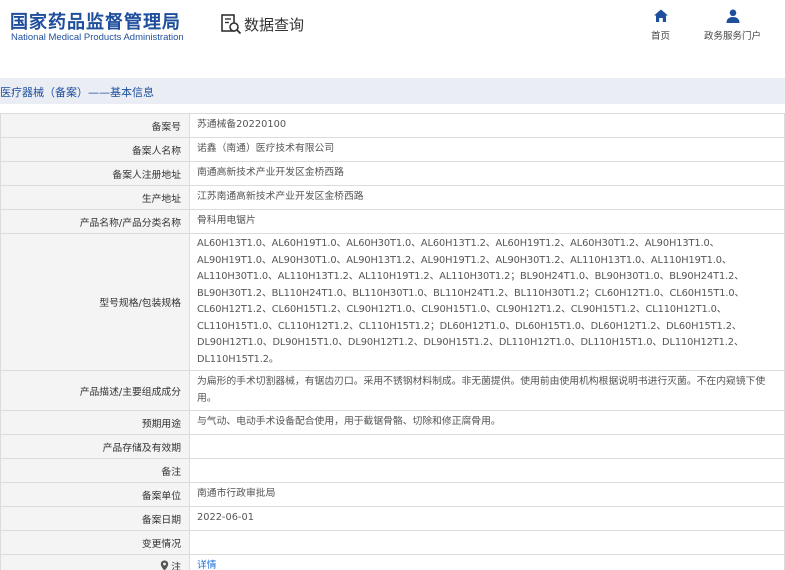  What do you see at coordinates (487, 562) in the screenshot?
I see `row-value: 详情` at bounding box center [487, 562].